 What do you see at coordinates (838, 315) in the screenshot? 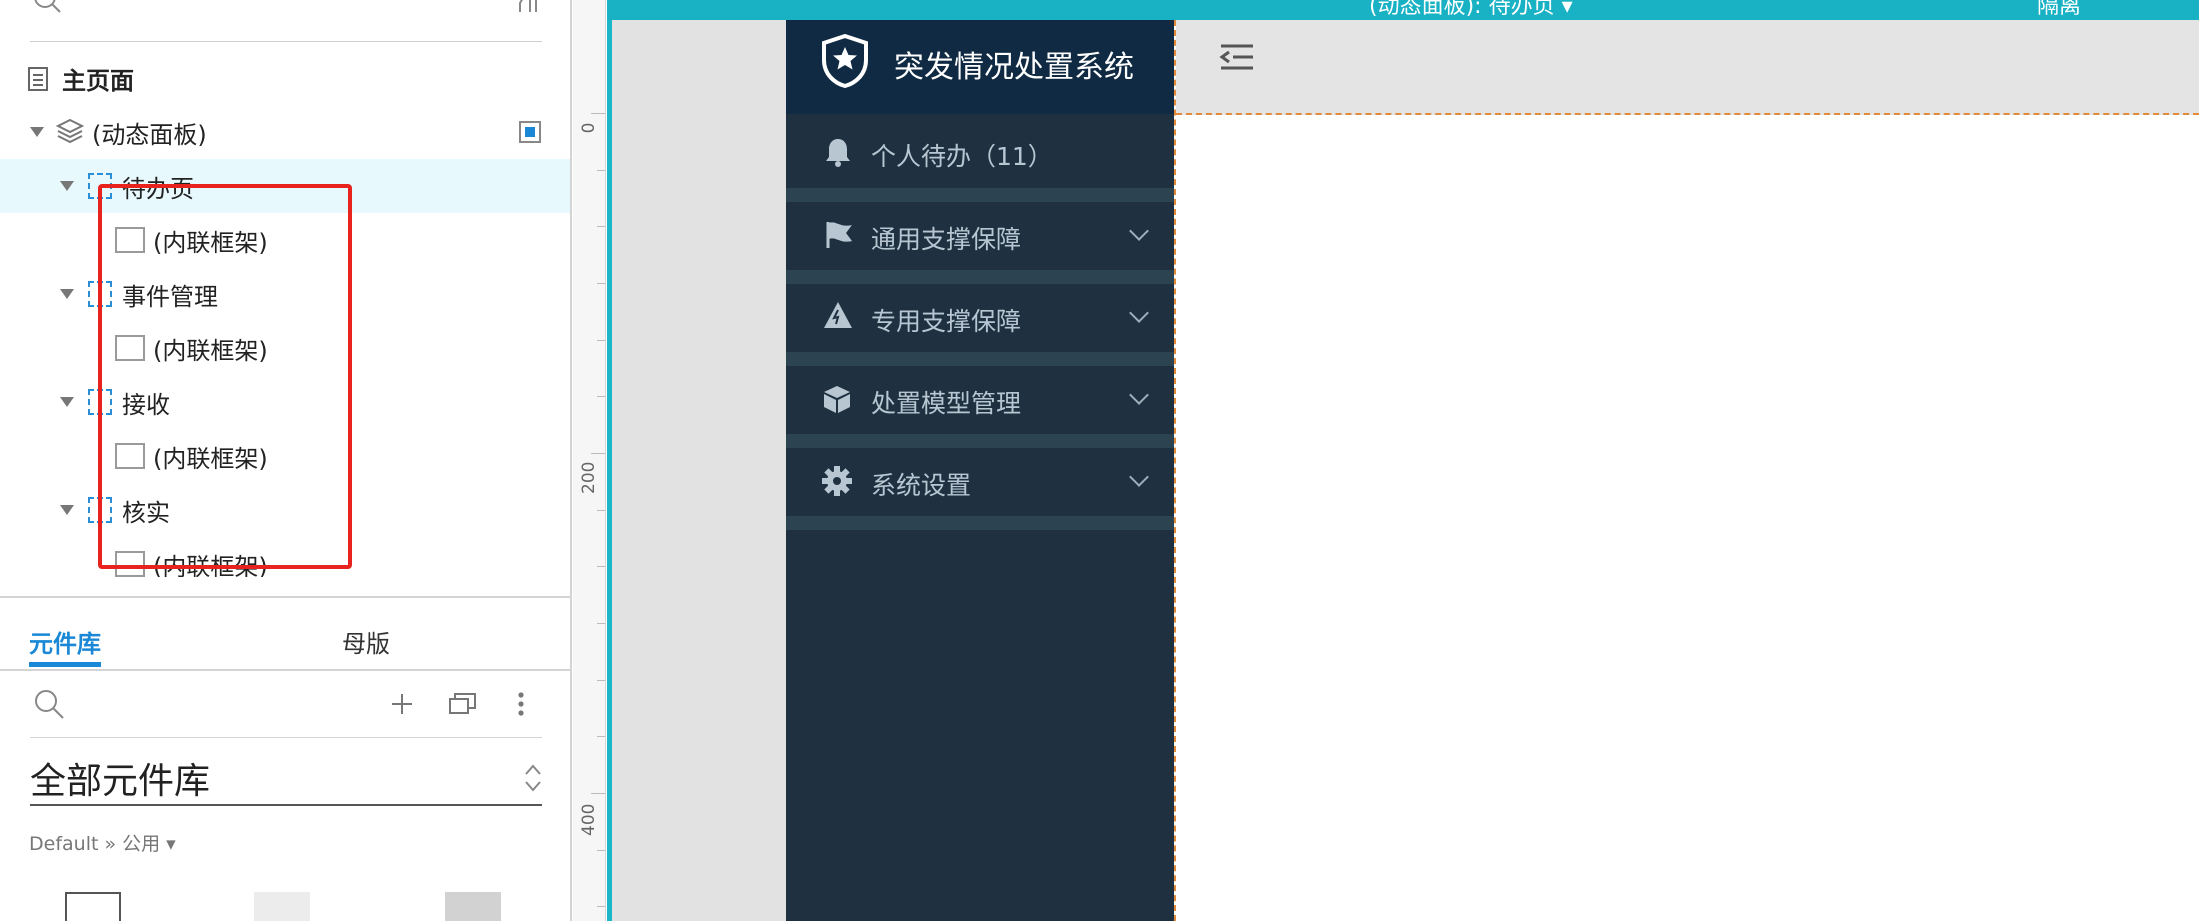
I see `mountain-icon` at bounding box center [838, 315].